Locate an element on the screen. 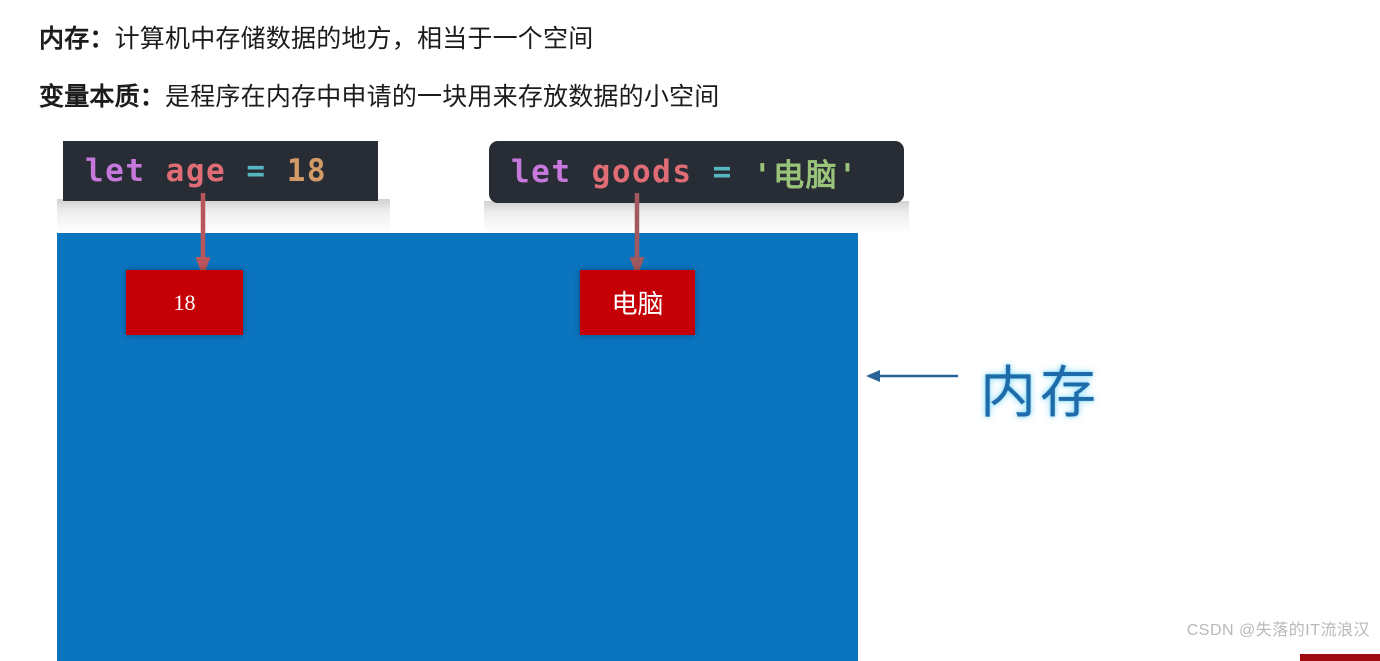 Image resolution: width=1380 pixels, height=661 pixels. corner-accent-bar is located at coordinates (1340, 657).